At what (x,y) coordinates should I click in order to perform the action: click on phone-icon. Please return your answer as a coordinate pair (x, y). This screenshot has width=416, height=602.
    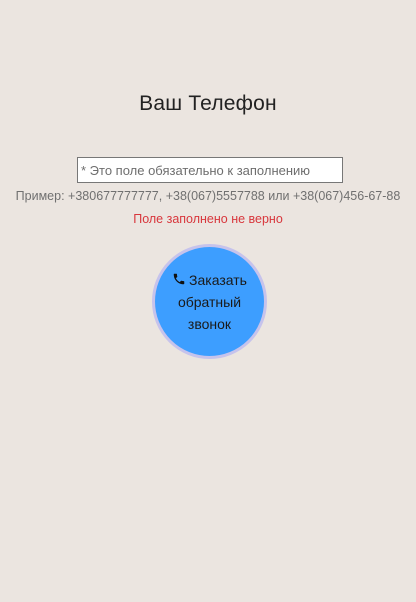
    Looking at the image, I should click on (179, 279).